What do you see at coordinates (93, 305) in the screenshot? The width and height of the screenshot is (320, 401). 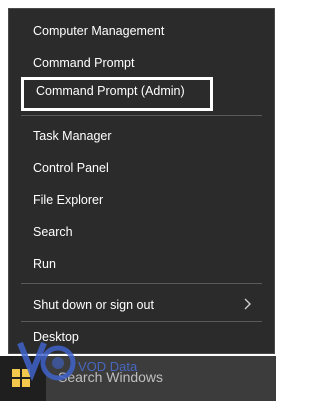 I see `menu-item-label: Shut down or sign out` at bounding box center [93, 305].